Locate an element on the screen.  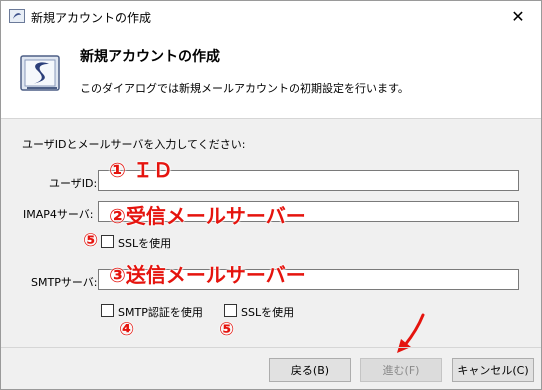
page-title: 新規アカウントの作成 is located at coordinates (150, 57).